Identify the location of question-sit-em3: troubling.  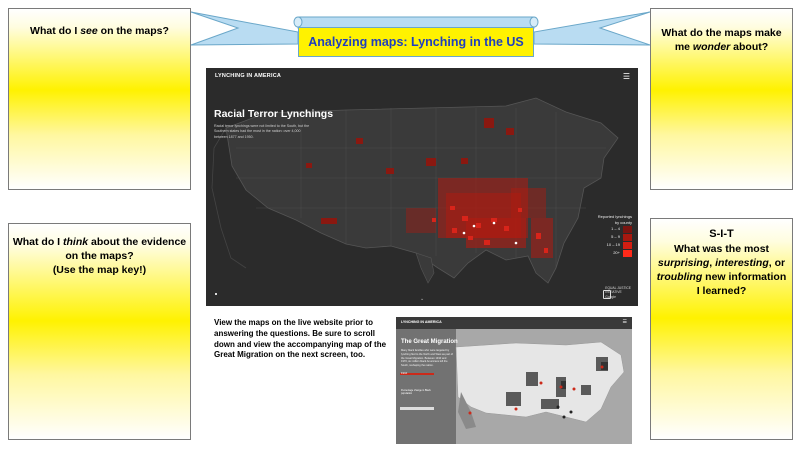
(679, 277).